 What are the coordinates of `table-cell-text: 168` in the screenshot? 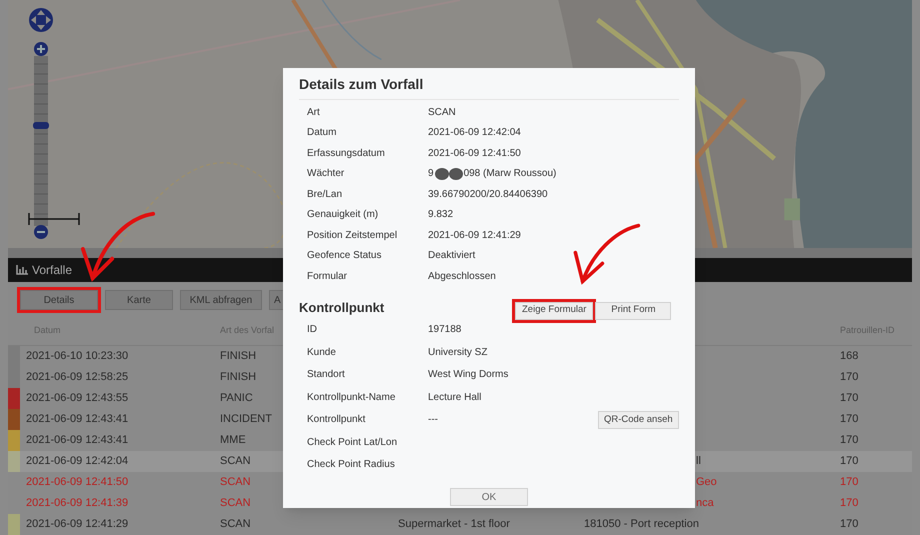 It's located at (849, 356).